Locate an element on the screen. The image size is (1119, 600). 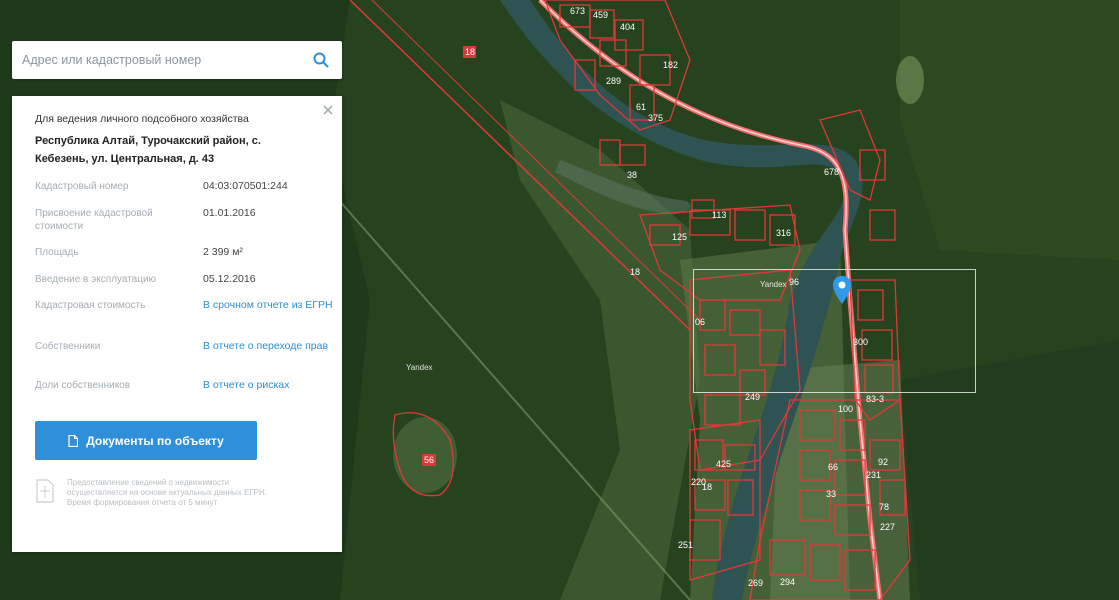
owner-shares-label: Доли собственников is located at coordinates (83, 385).